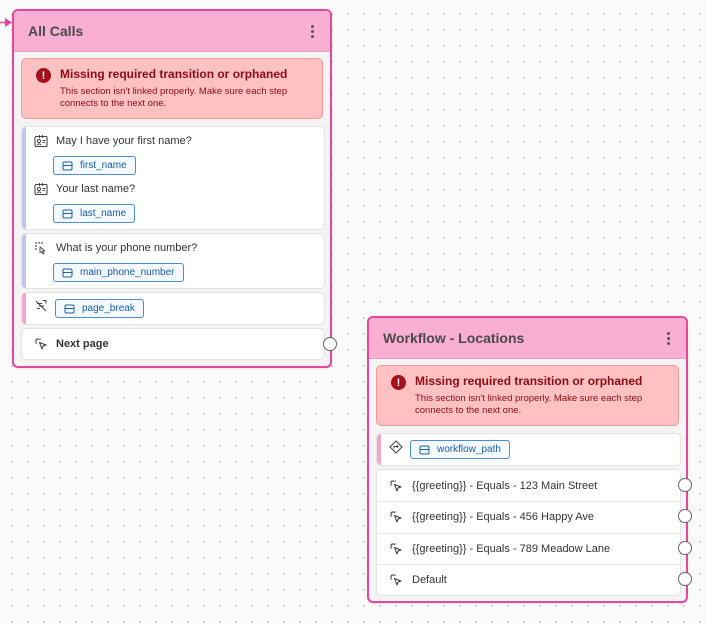 The image size is (706, 623). I want to click on branch-item: {{greeting}} - Equals - 123 Main Street, so click(528, 485).